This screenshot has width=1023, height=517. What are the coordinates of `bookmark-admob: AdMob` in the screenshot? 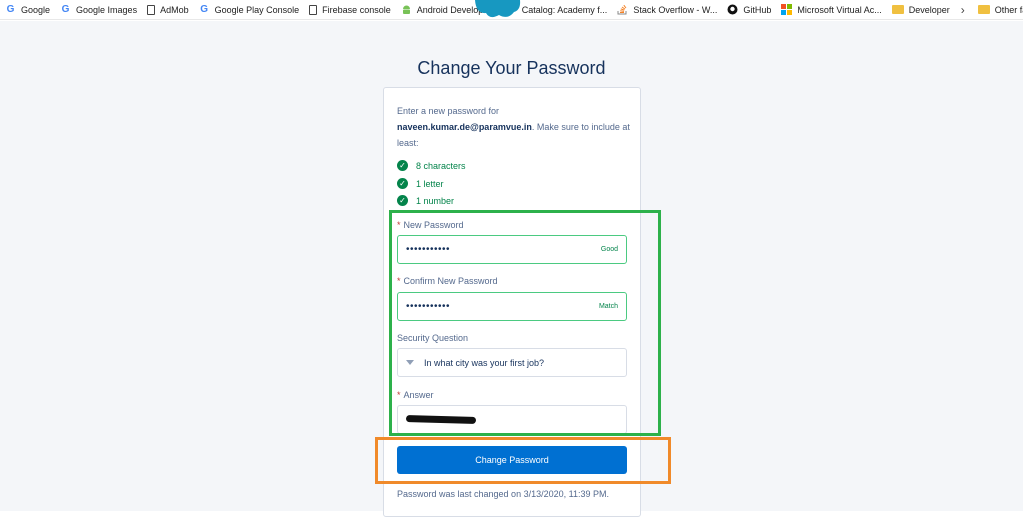 It's located at (168, 9).